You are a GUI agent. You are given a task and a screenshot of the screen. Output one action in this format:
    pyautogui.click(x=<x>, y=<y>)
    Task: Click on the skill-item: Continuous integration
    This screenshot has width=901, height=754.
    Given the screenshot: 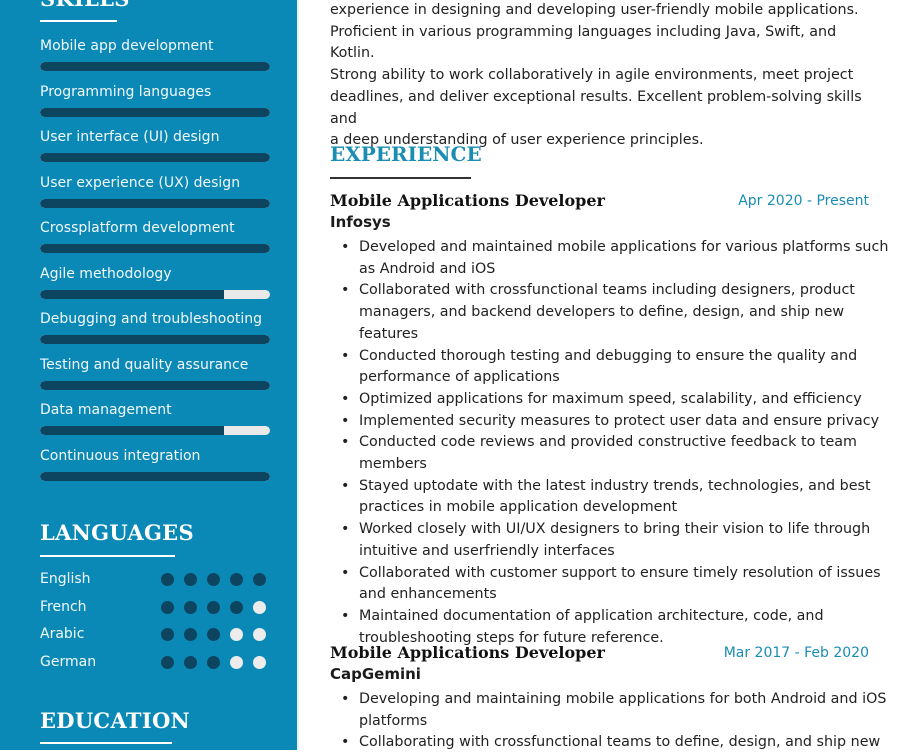 What is the action you would take?
    pyautogui.click(x=155, y=464)
    